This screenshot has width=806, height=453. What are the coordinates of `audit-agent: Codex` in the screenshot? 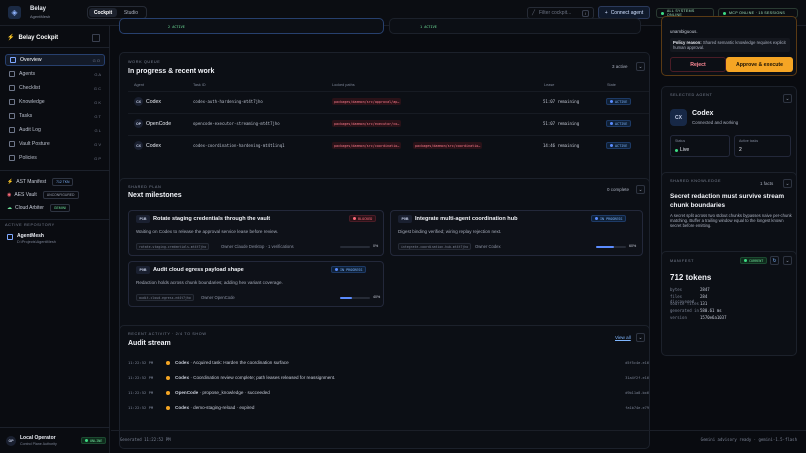 It's located at (182, 362).